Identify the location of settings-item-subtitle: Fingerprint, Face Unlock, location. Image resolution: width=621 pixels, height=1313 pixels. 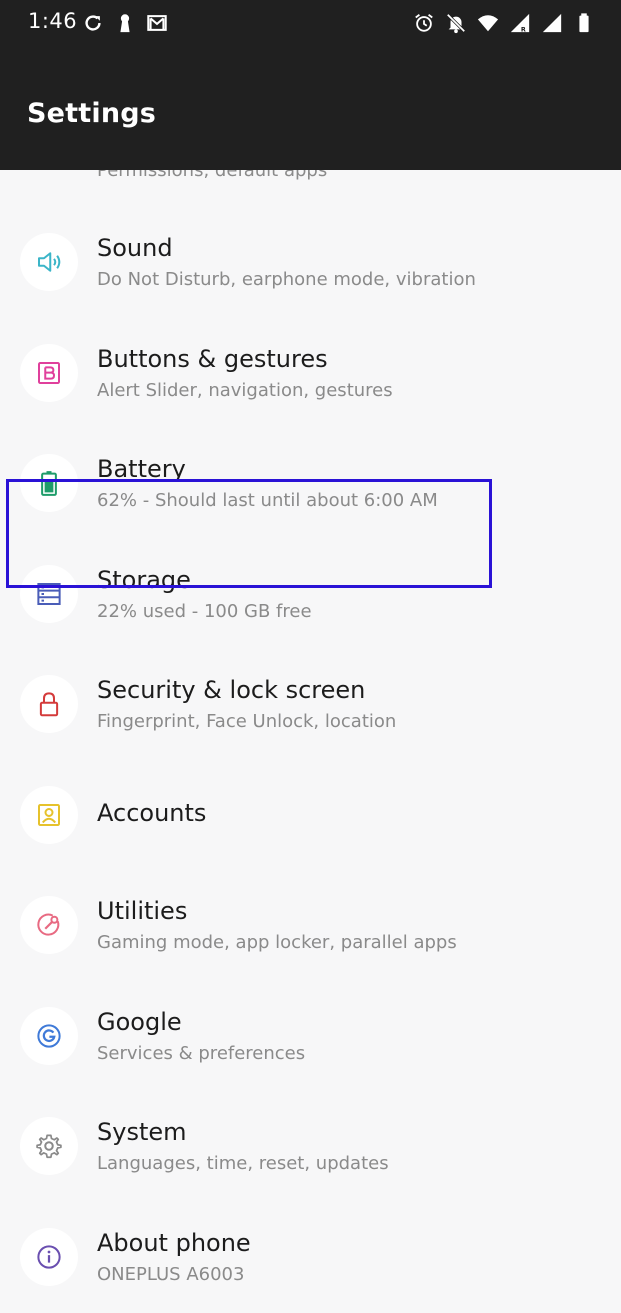
(247, 721).